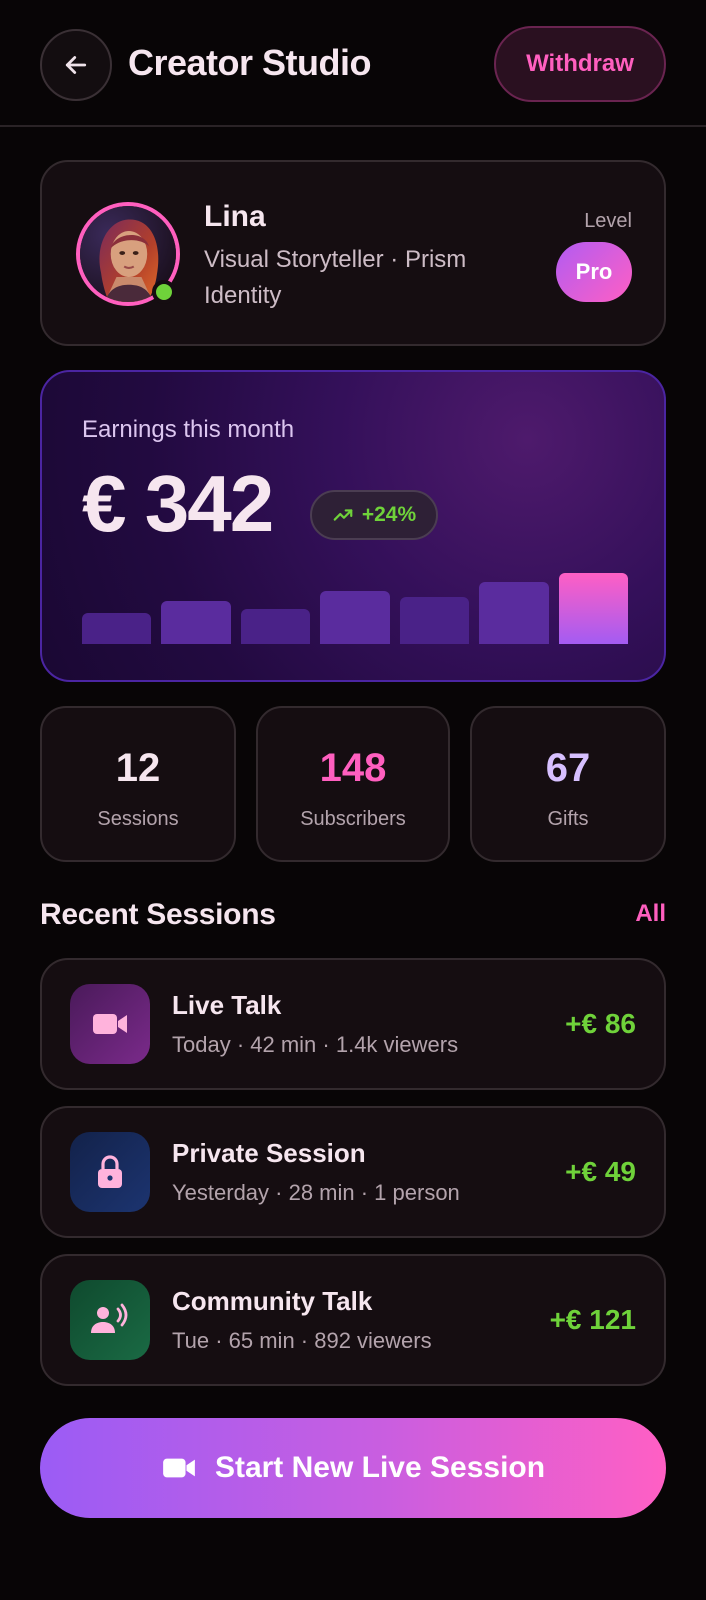 Image resolution: width=706 pixels, height=1600 pixels. Describe the element at coordinates (315, 1044) in the screenshot. I see `session-meta: Today · 42 min · 1.4k viewers` at that location.